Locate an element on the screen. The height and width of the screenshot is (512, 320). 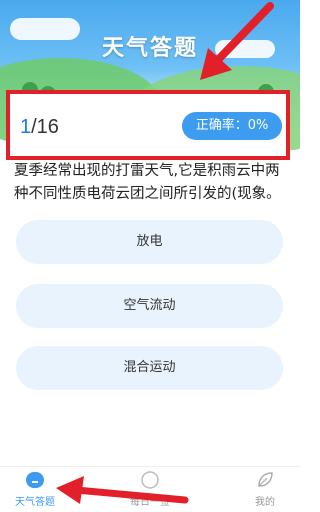
option-button-1: 放电 is located at coordinates (149, 242).